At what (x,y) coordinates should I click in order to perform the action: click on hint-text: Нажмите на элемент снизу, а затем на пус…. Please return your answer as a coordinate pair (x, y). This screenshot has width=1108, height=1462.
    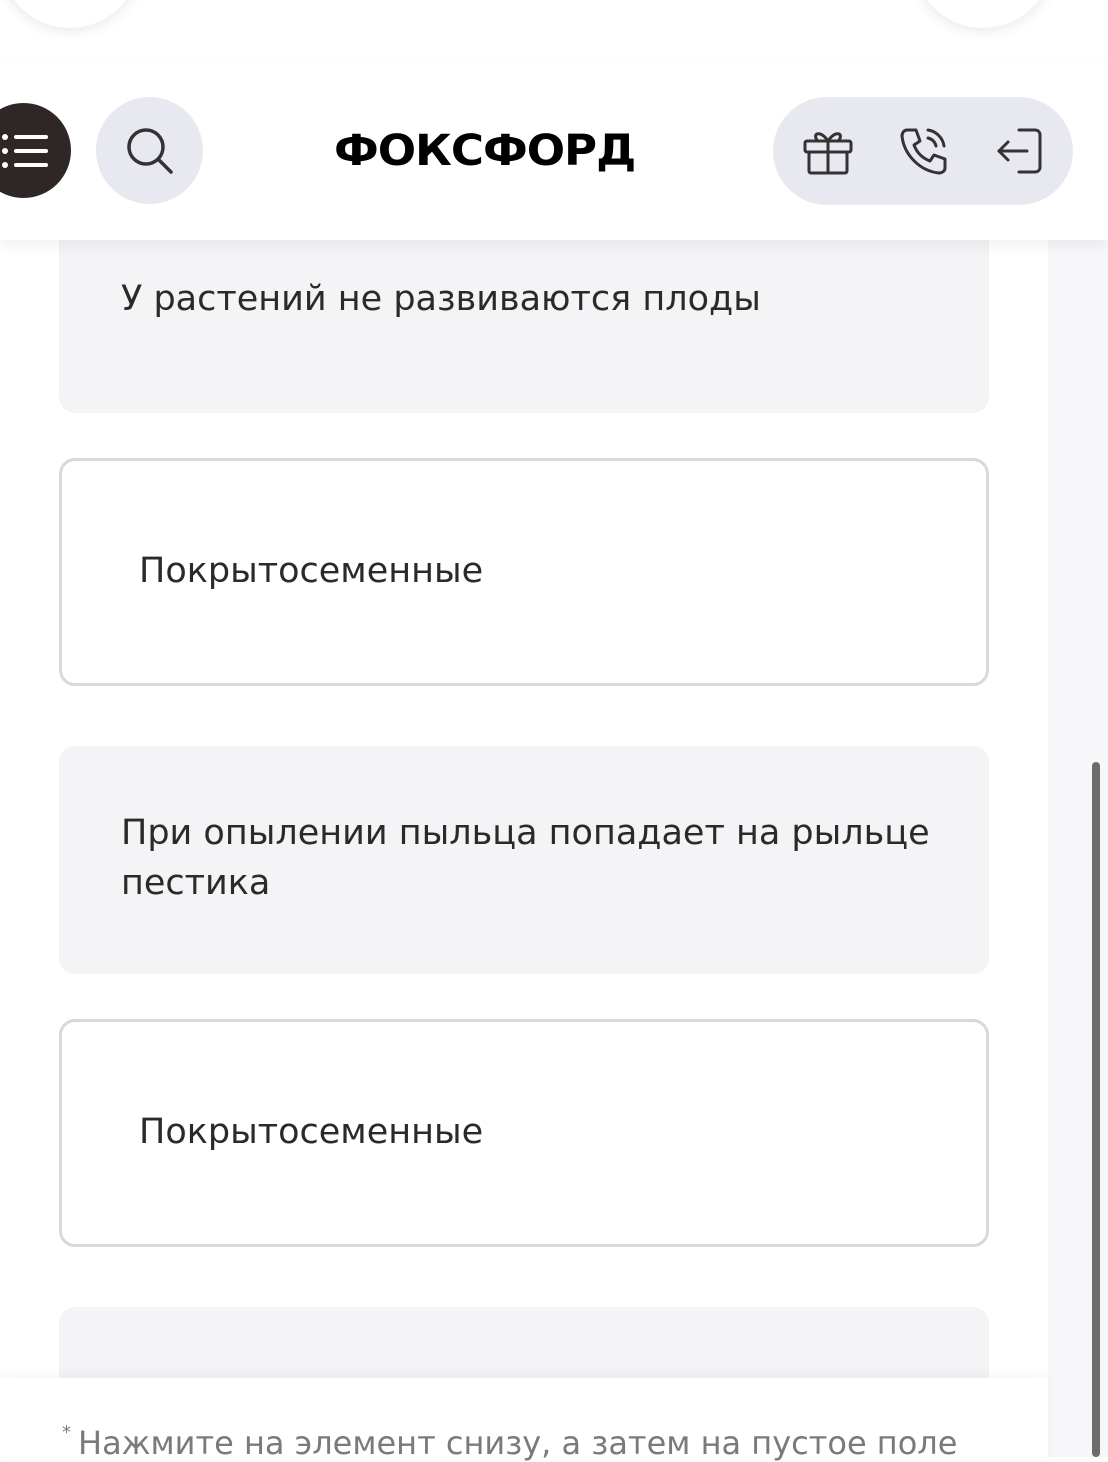
    Looking at the image, I should click on (518, 1443).